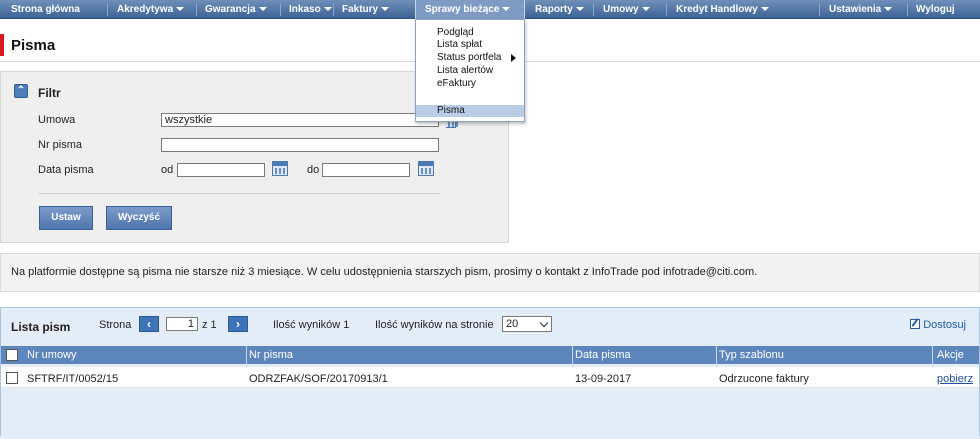 This screenshot has height=439, width=980. Describe the element at coordinates (455, 32) in the screenshot. I see `menu-item-label: Podgląd` at that location.